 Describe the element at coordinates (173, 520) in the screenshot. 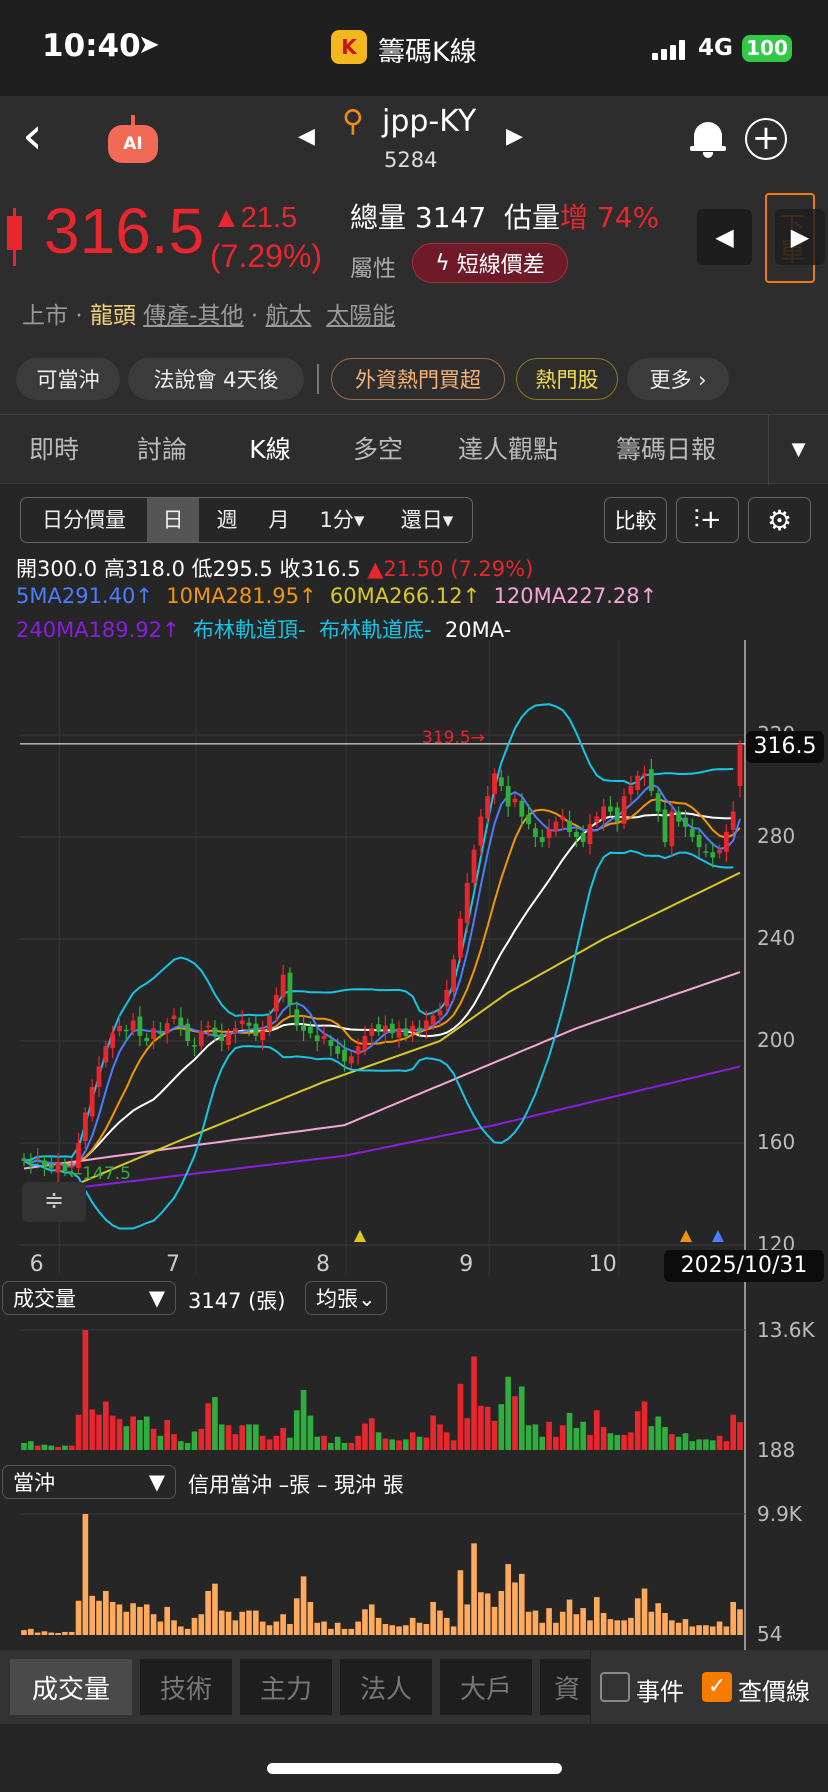

I see `seg-day: 日` at that location.